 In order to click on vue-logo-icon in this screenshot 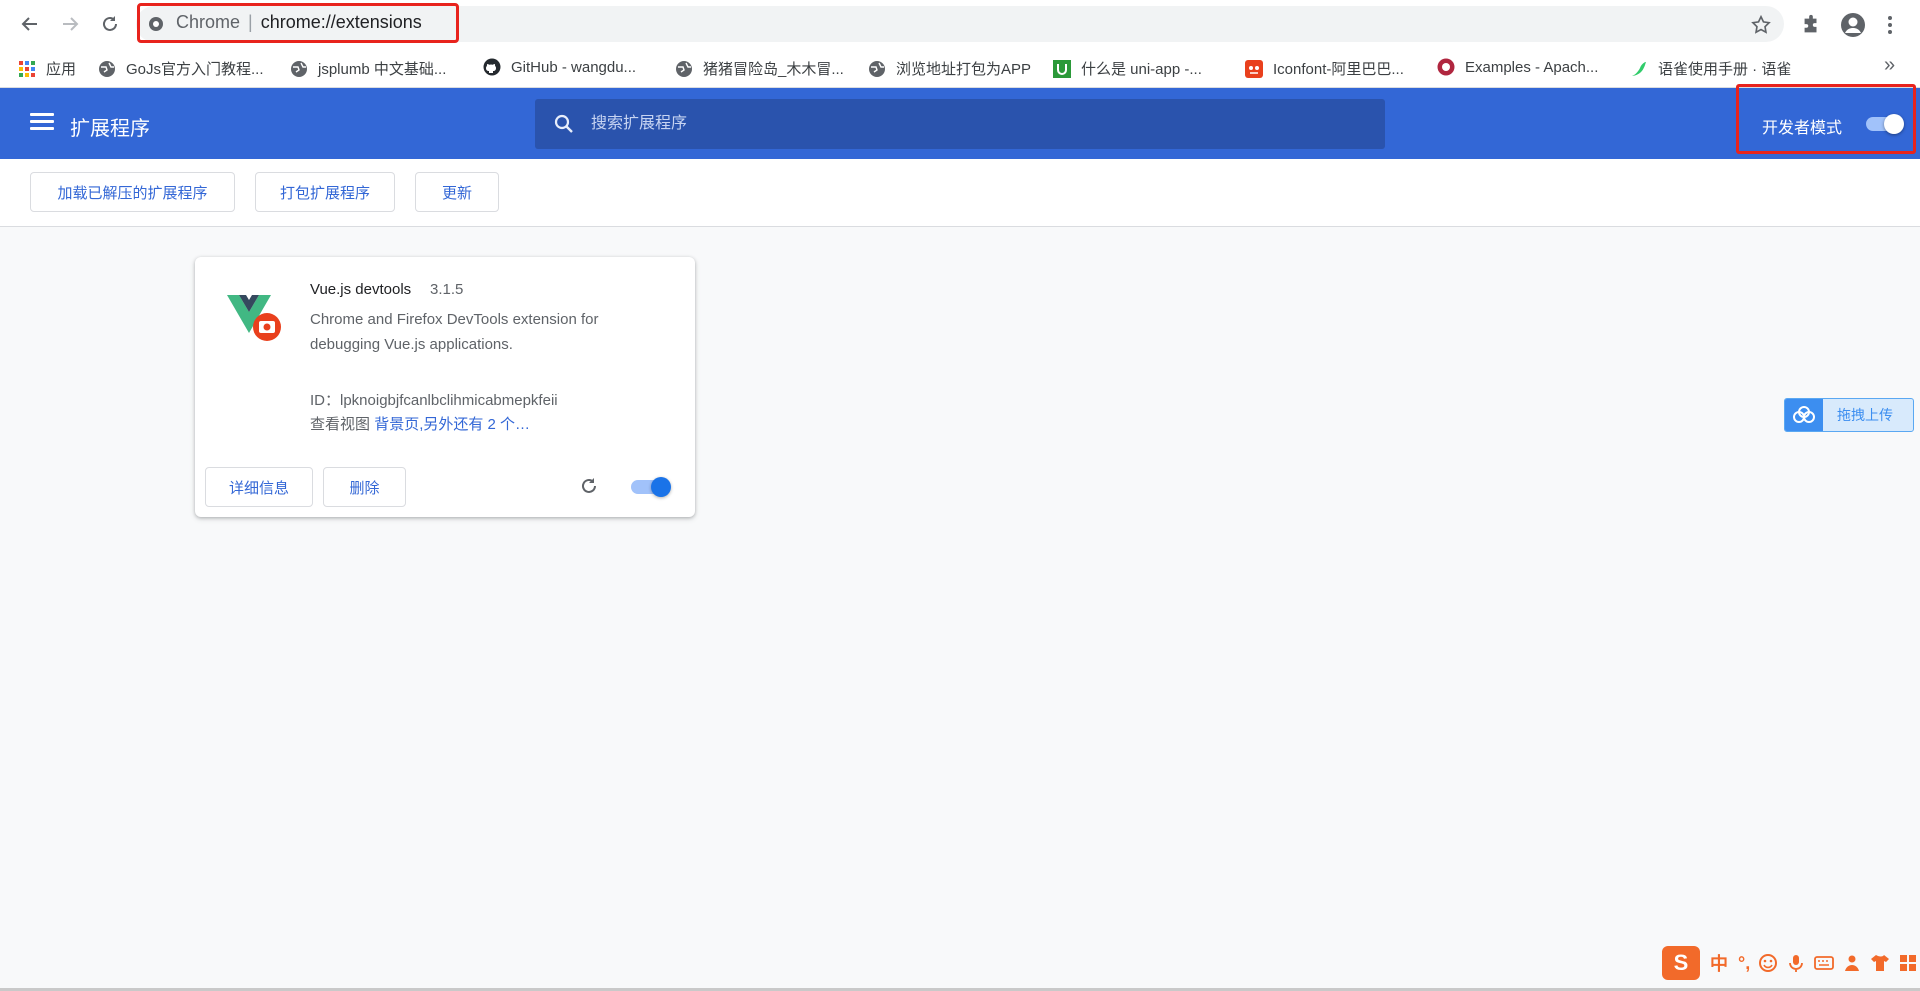, I will do `click(254, 318)`.